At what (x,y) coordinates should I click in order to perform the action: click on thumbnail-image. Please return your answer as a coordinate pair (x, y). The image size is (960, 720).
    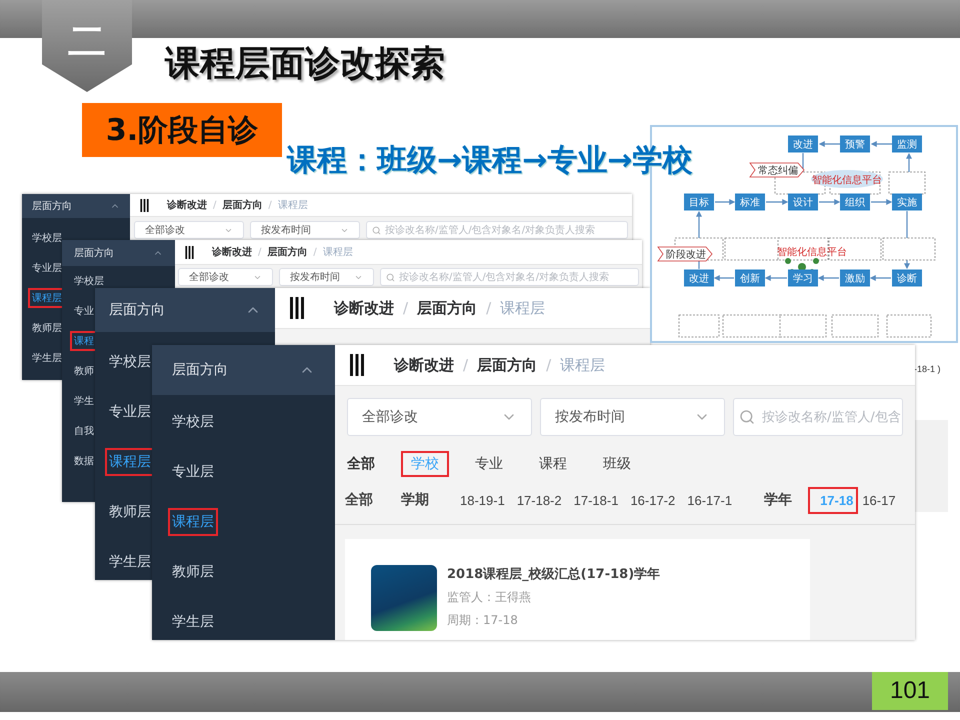
    Looking at the image, I should click on (404, 598).